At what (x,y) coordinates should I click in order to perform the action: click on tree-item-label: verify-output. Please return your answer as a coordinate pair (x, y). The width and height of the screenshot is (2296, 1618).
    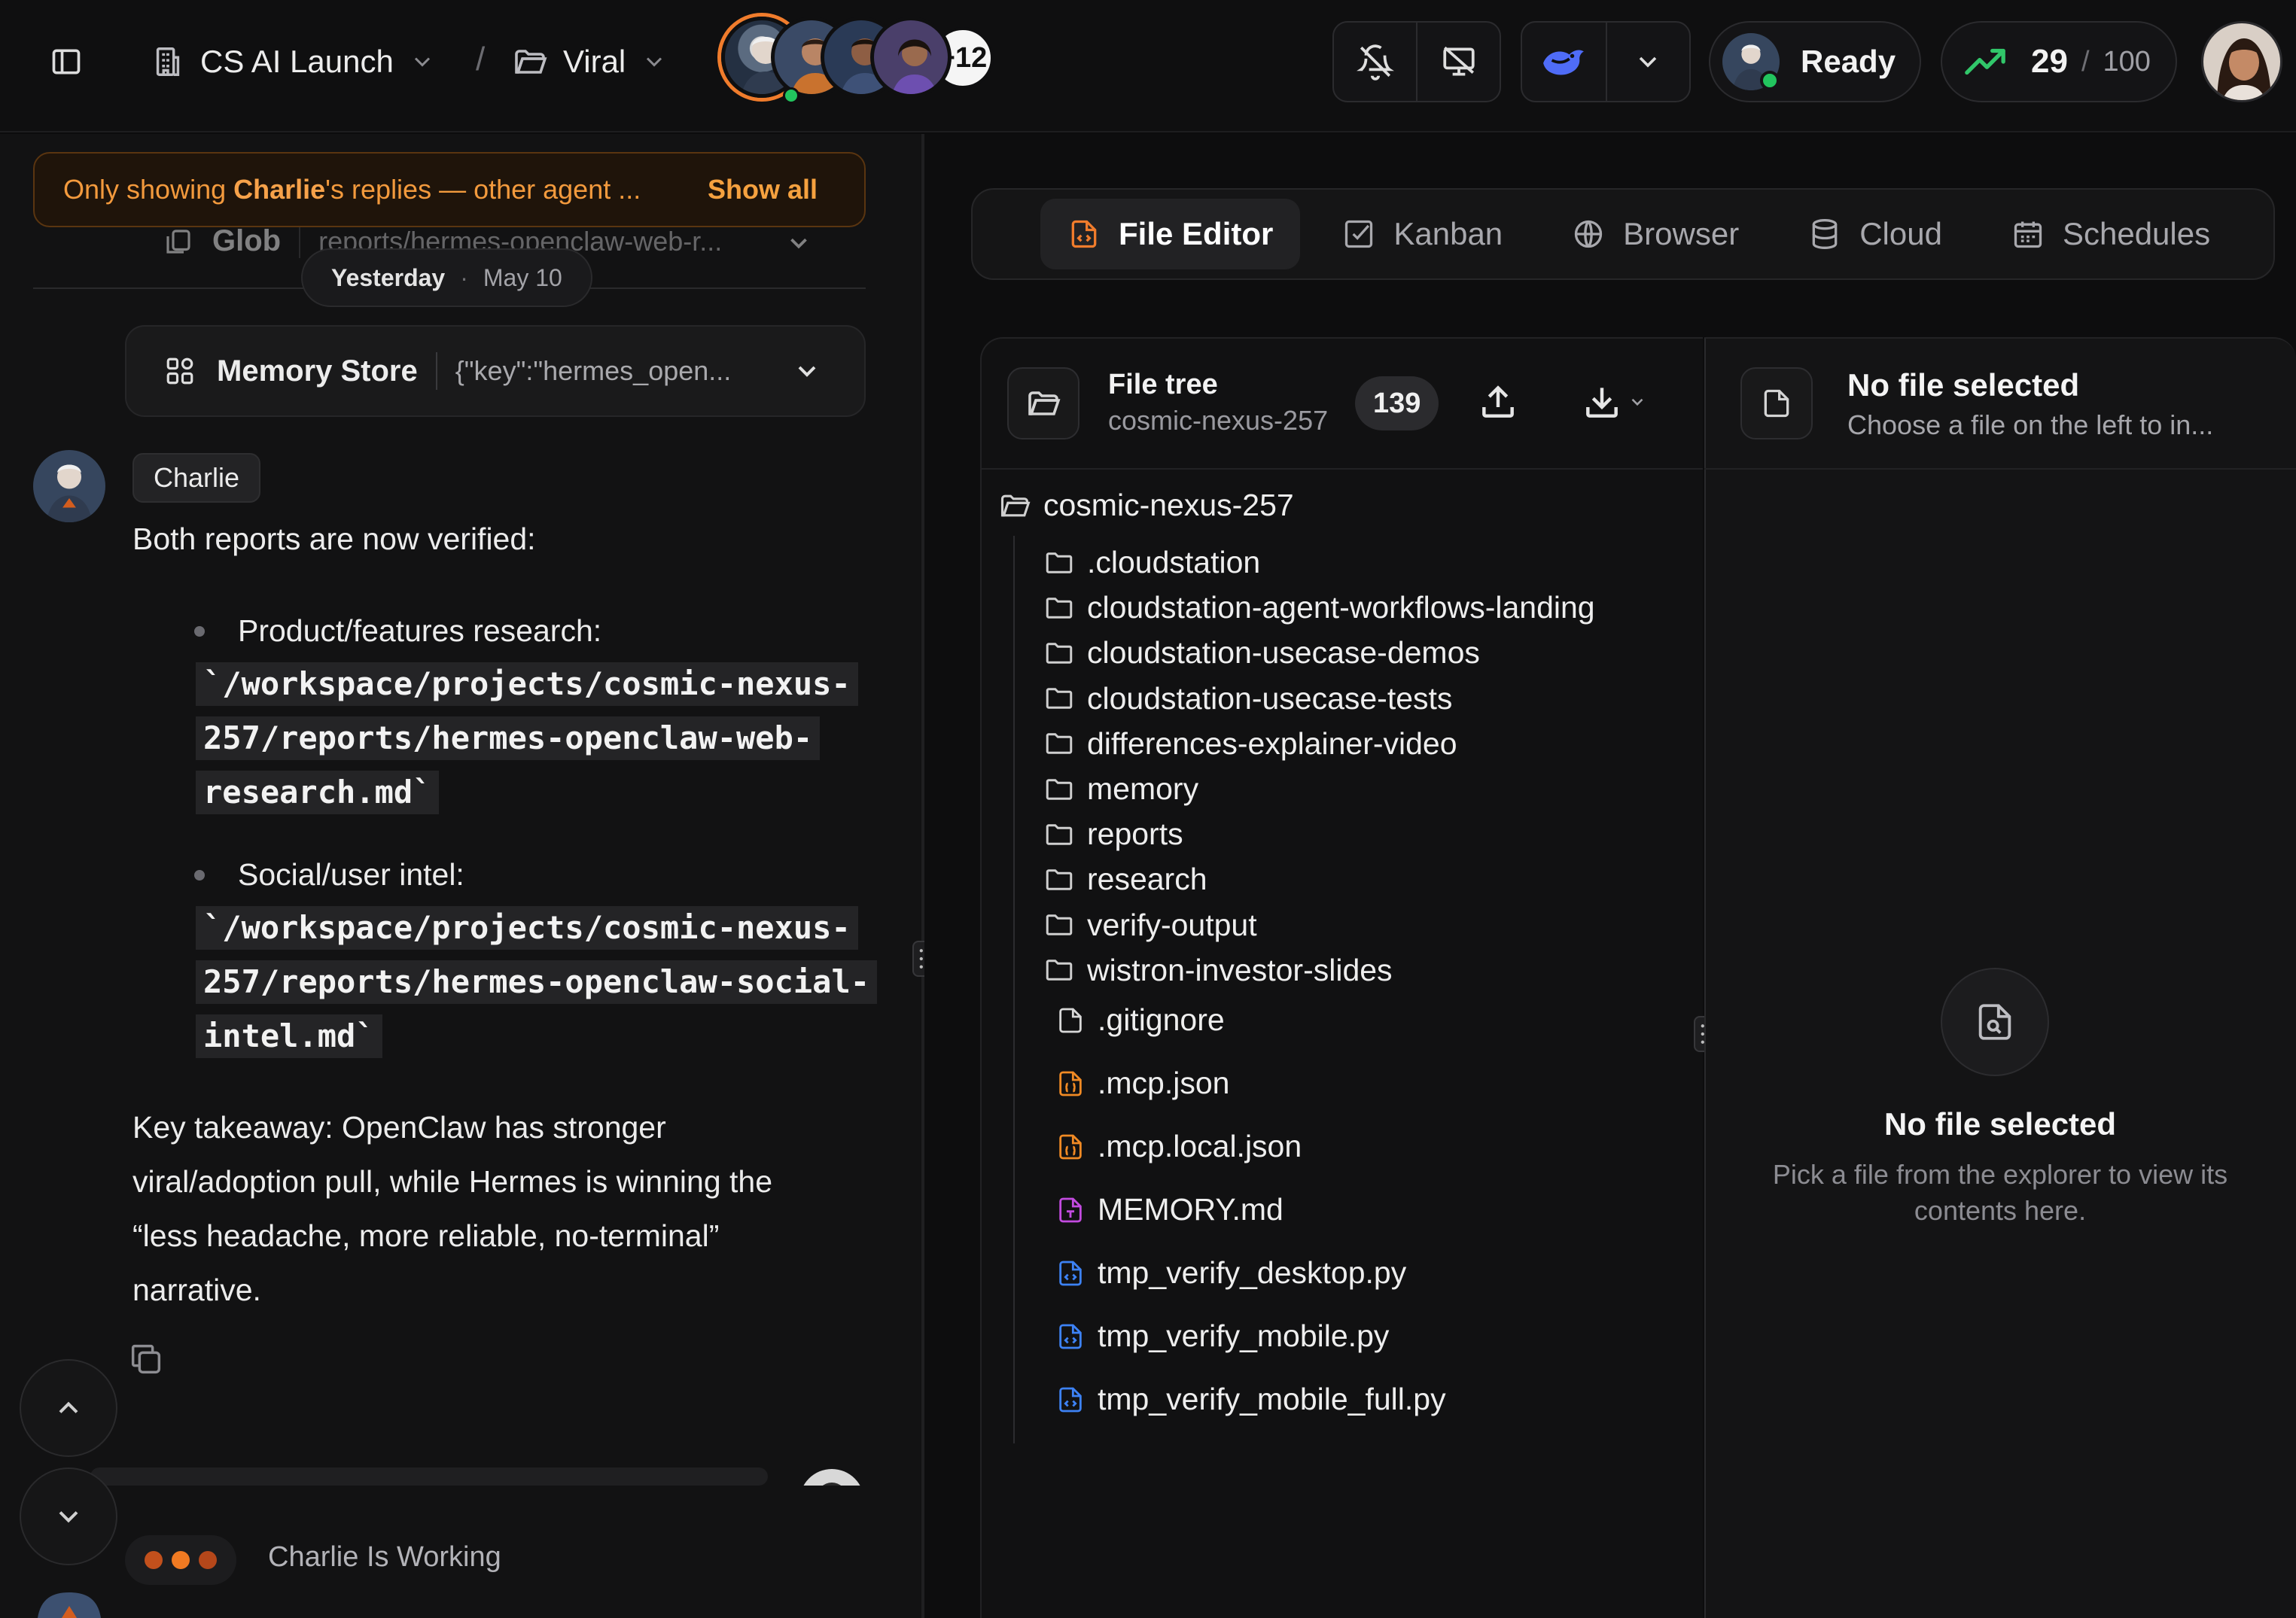
    Looking at the image, I should click on (1172, 924).